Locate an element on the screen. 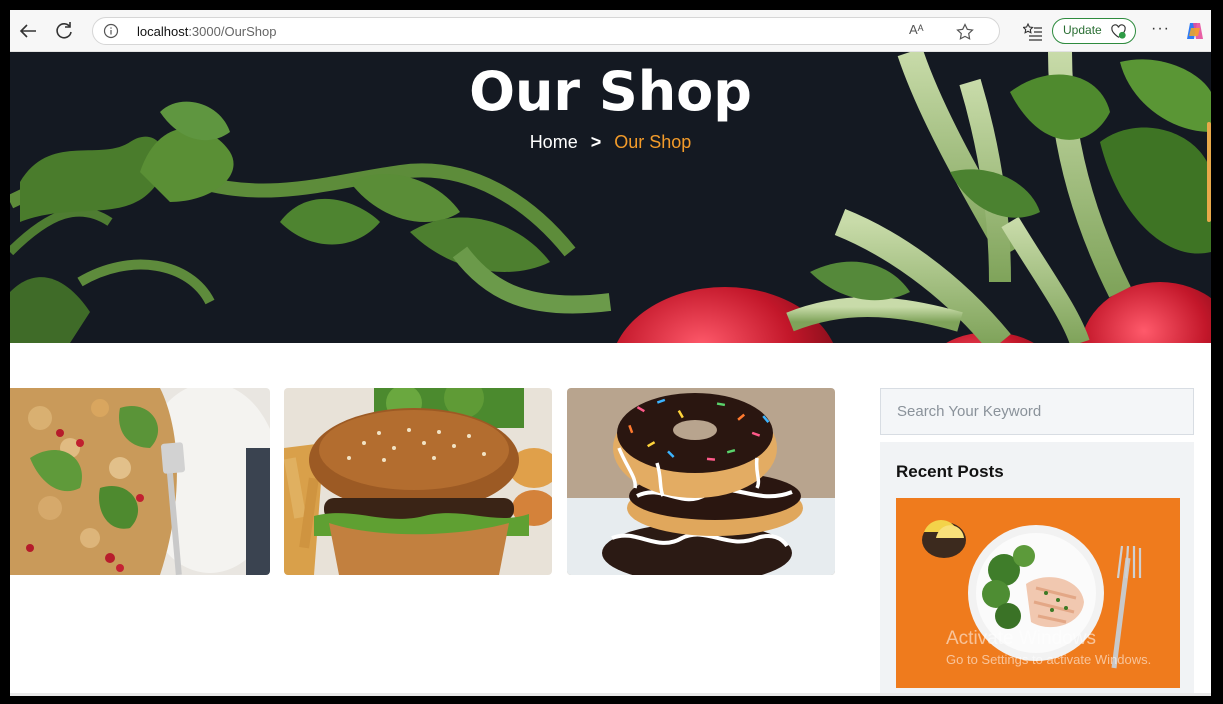 Image resolution: width=1223 pixels, height=704 pixels. breadcrumb: Home > Our Shop is located at coordinates (610, 142).